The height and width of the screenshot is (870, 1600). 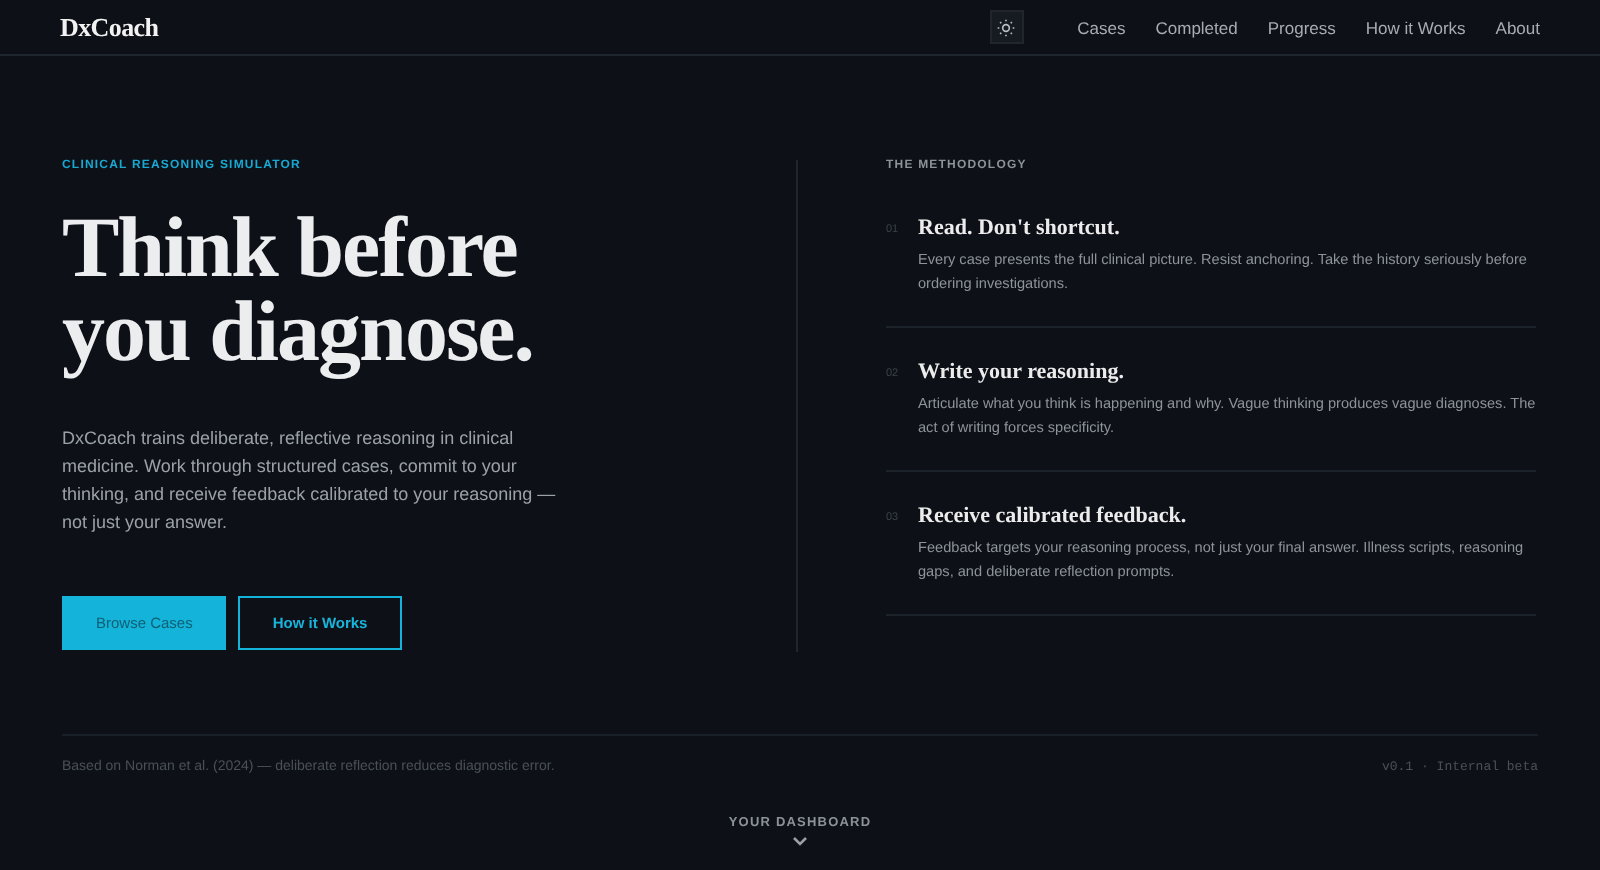 What do you see at coordinates (1196, 27) in the screenshot?
I see `nav-link: Completed` at bounding box center [1196, 27].